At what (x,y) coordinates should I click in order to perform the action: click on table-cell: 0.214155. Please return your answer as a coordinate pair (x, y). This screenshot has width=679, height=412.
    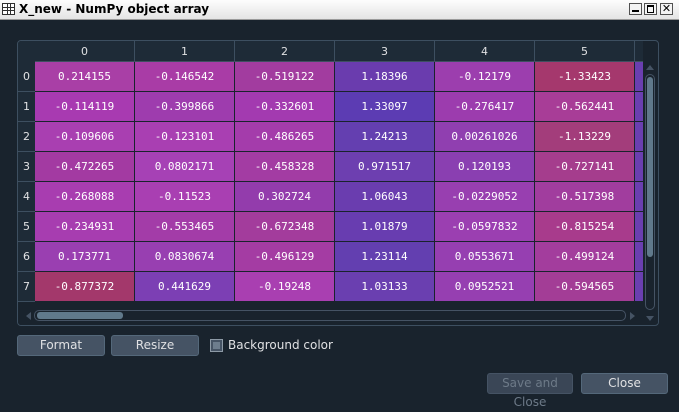
    Looking at the image, I should click on (85, 77).